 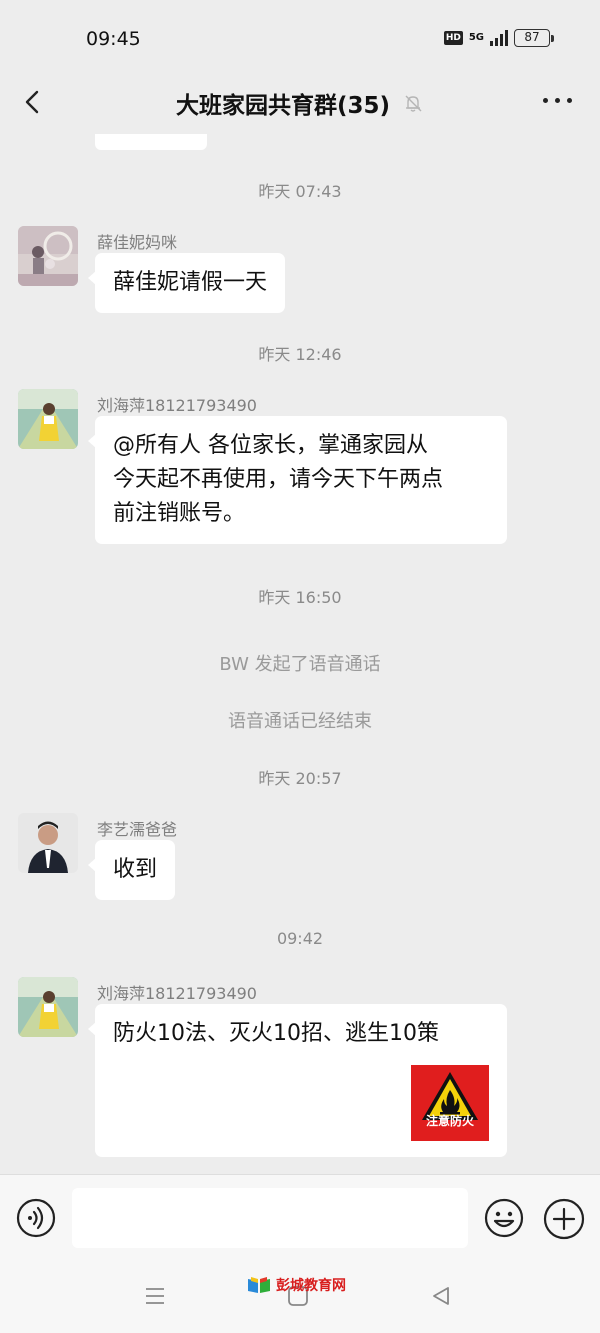 I want to click on sender-name: 李艺濡爸爸, so click(x=137, y=829).